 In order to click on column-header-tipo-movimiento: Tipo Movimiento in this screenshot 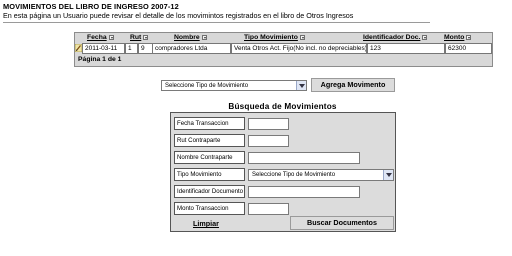, I will do `click(274, 37)`.